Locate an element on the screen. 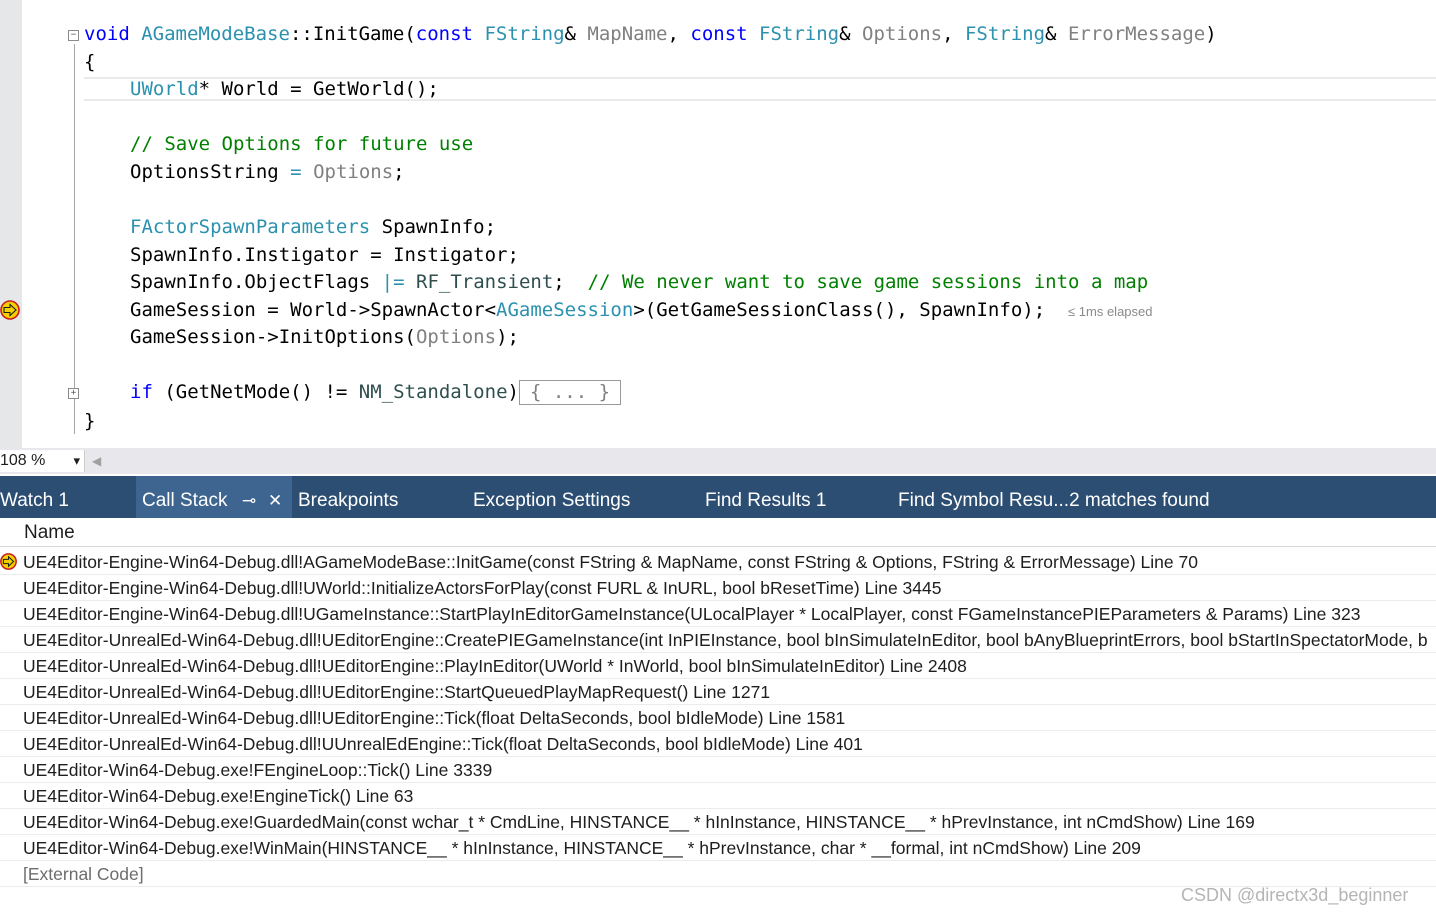 The height and width of the screenshot is (914, 1436). code-line-init-options: GameSession->InitOptions(Options); is located at coordinates (324, 337).